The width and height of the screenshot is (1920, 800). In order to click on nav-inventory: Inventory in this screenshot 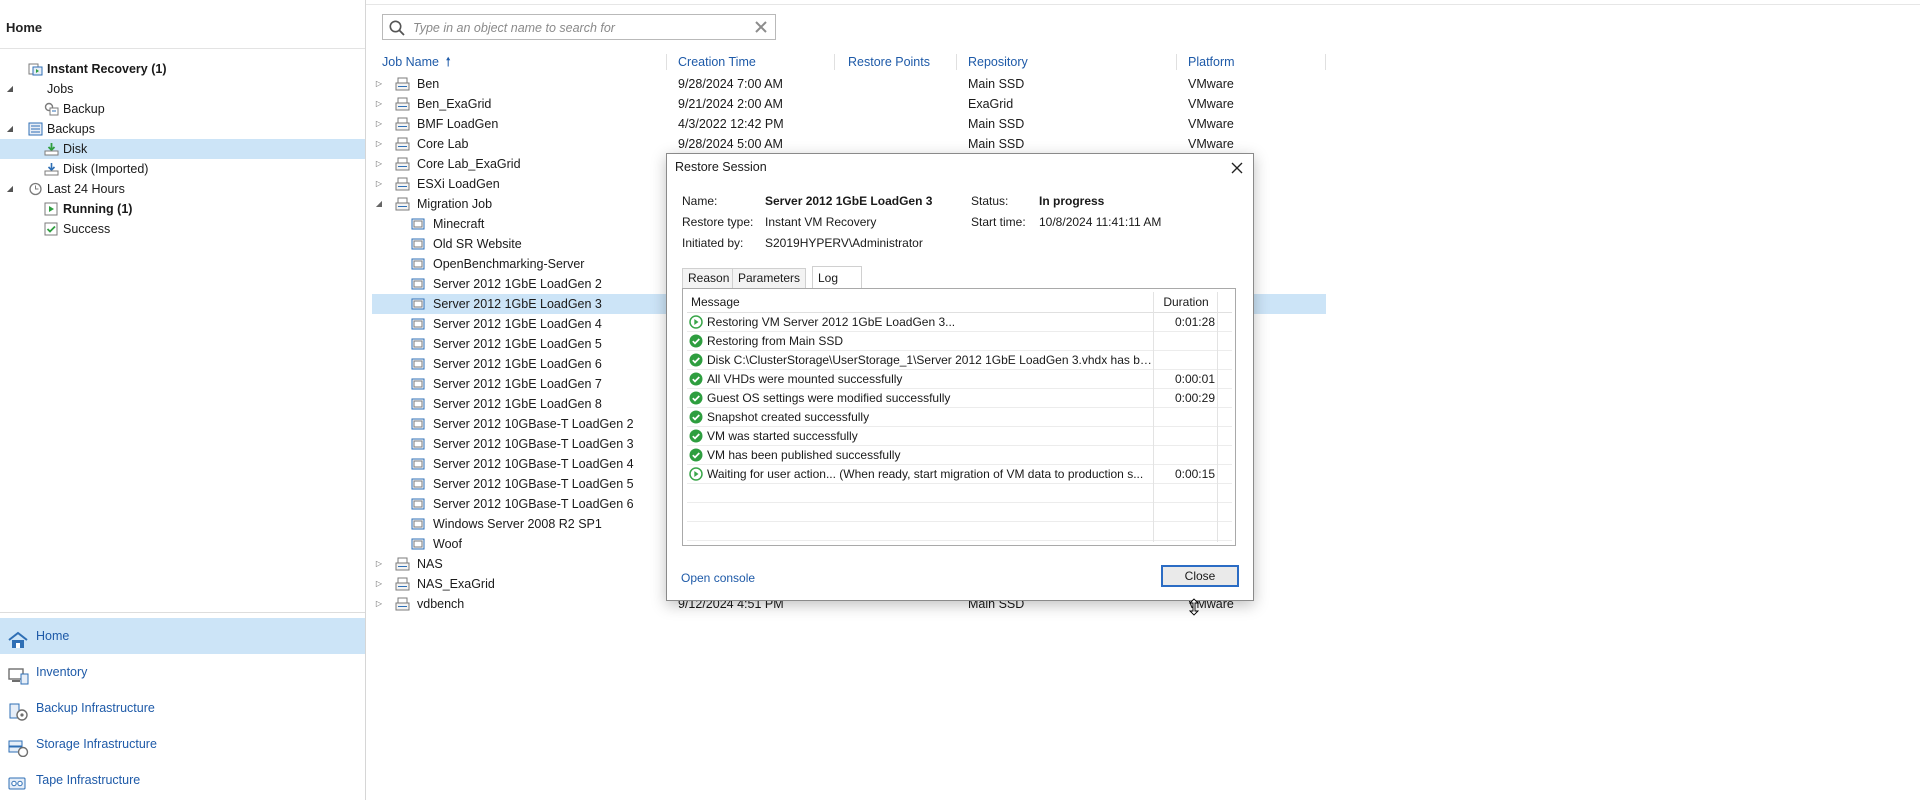, I will do `click(182, 672)`.